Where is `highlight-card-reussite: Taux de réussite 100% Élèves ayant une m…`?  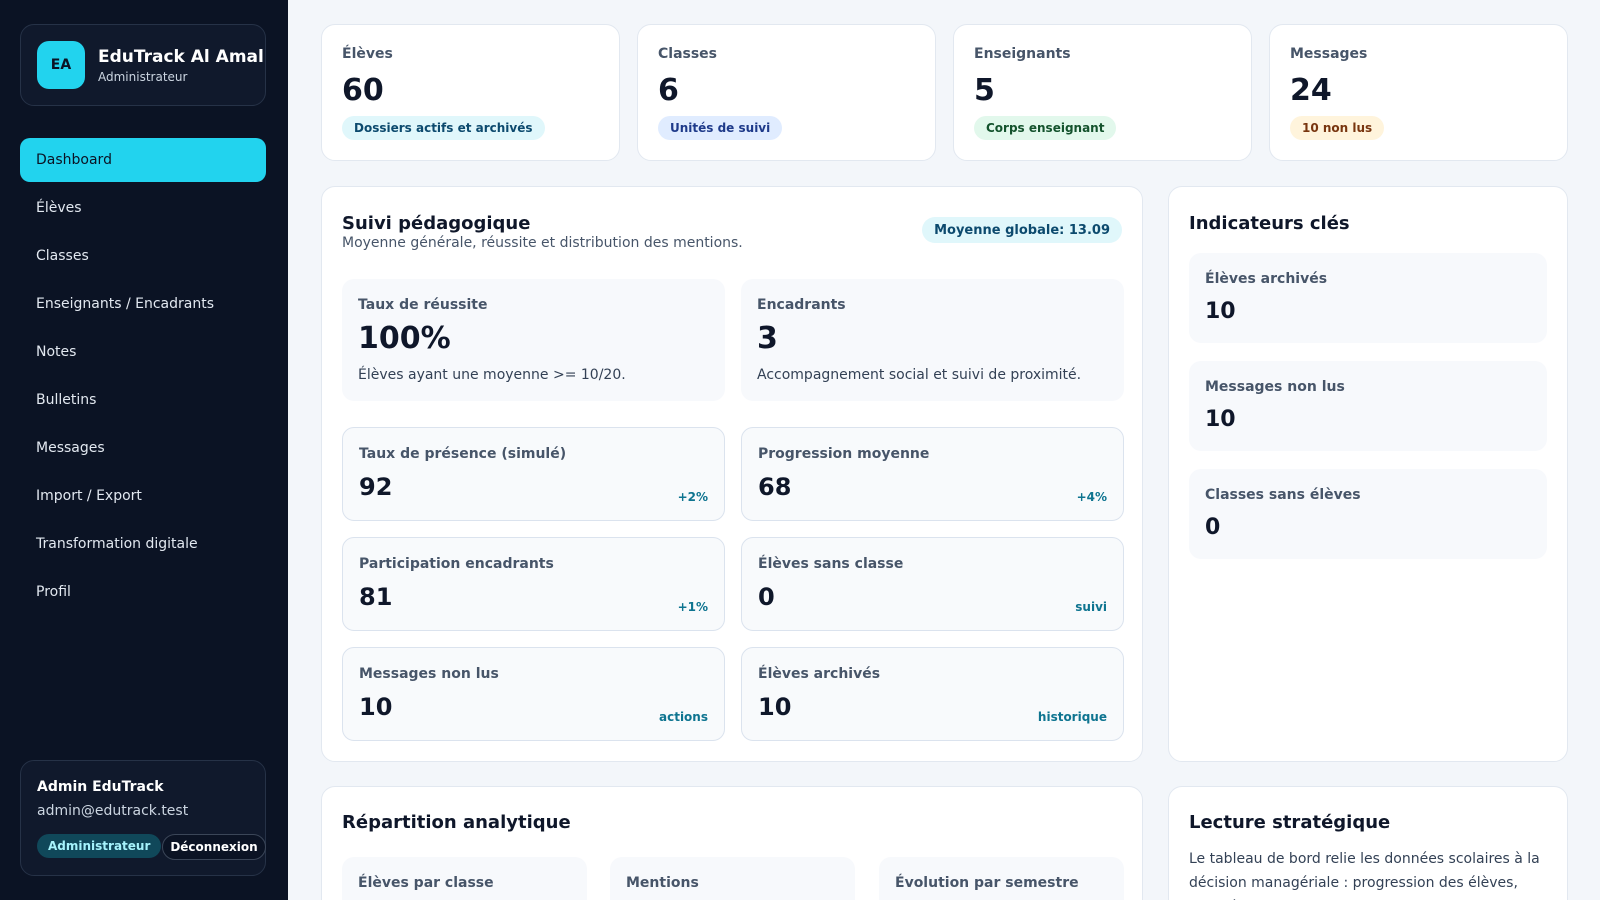
highlight-card-reussite: Taux de réussite 100% Élèves ayant une m… is located at coordinates (533, 340).